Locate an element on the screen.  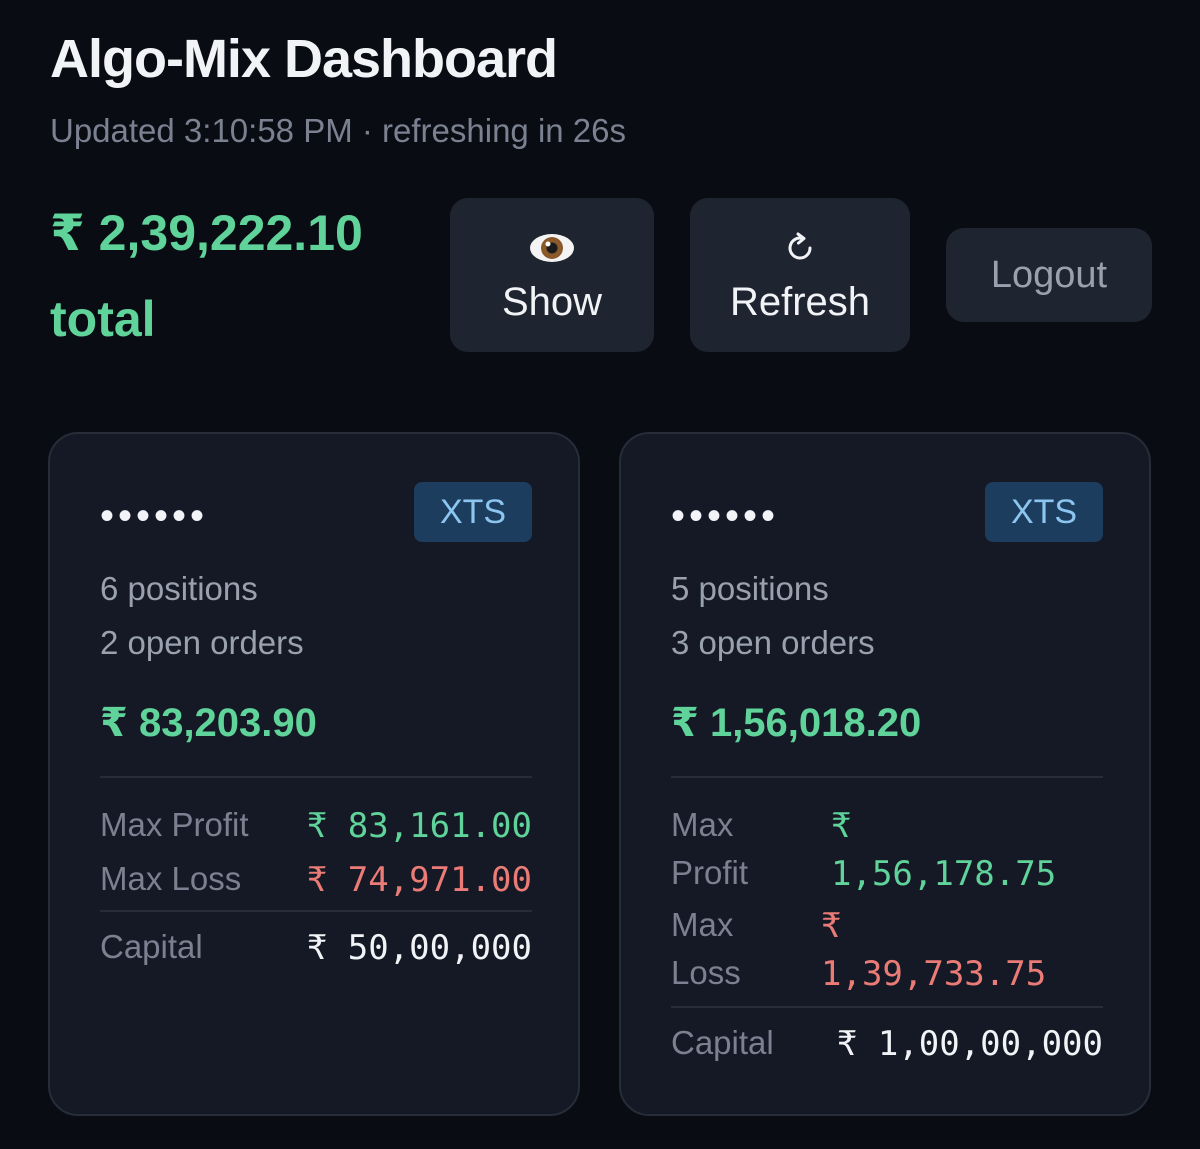
show-button-label: Show is located at coordinates (552, 302).